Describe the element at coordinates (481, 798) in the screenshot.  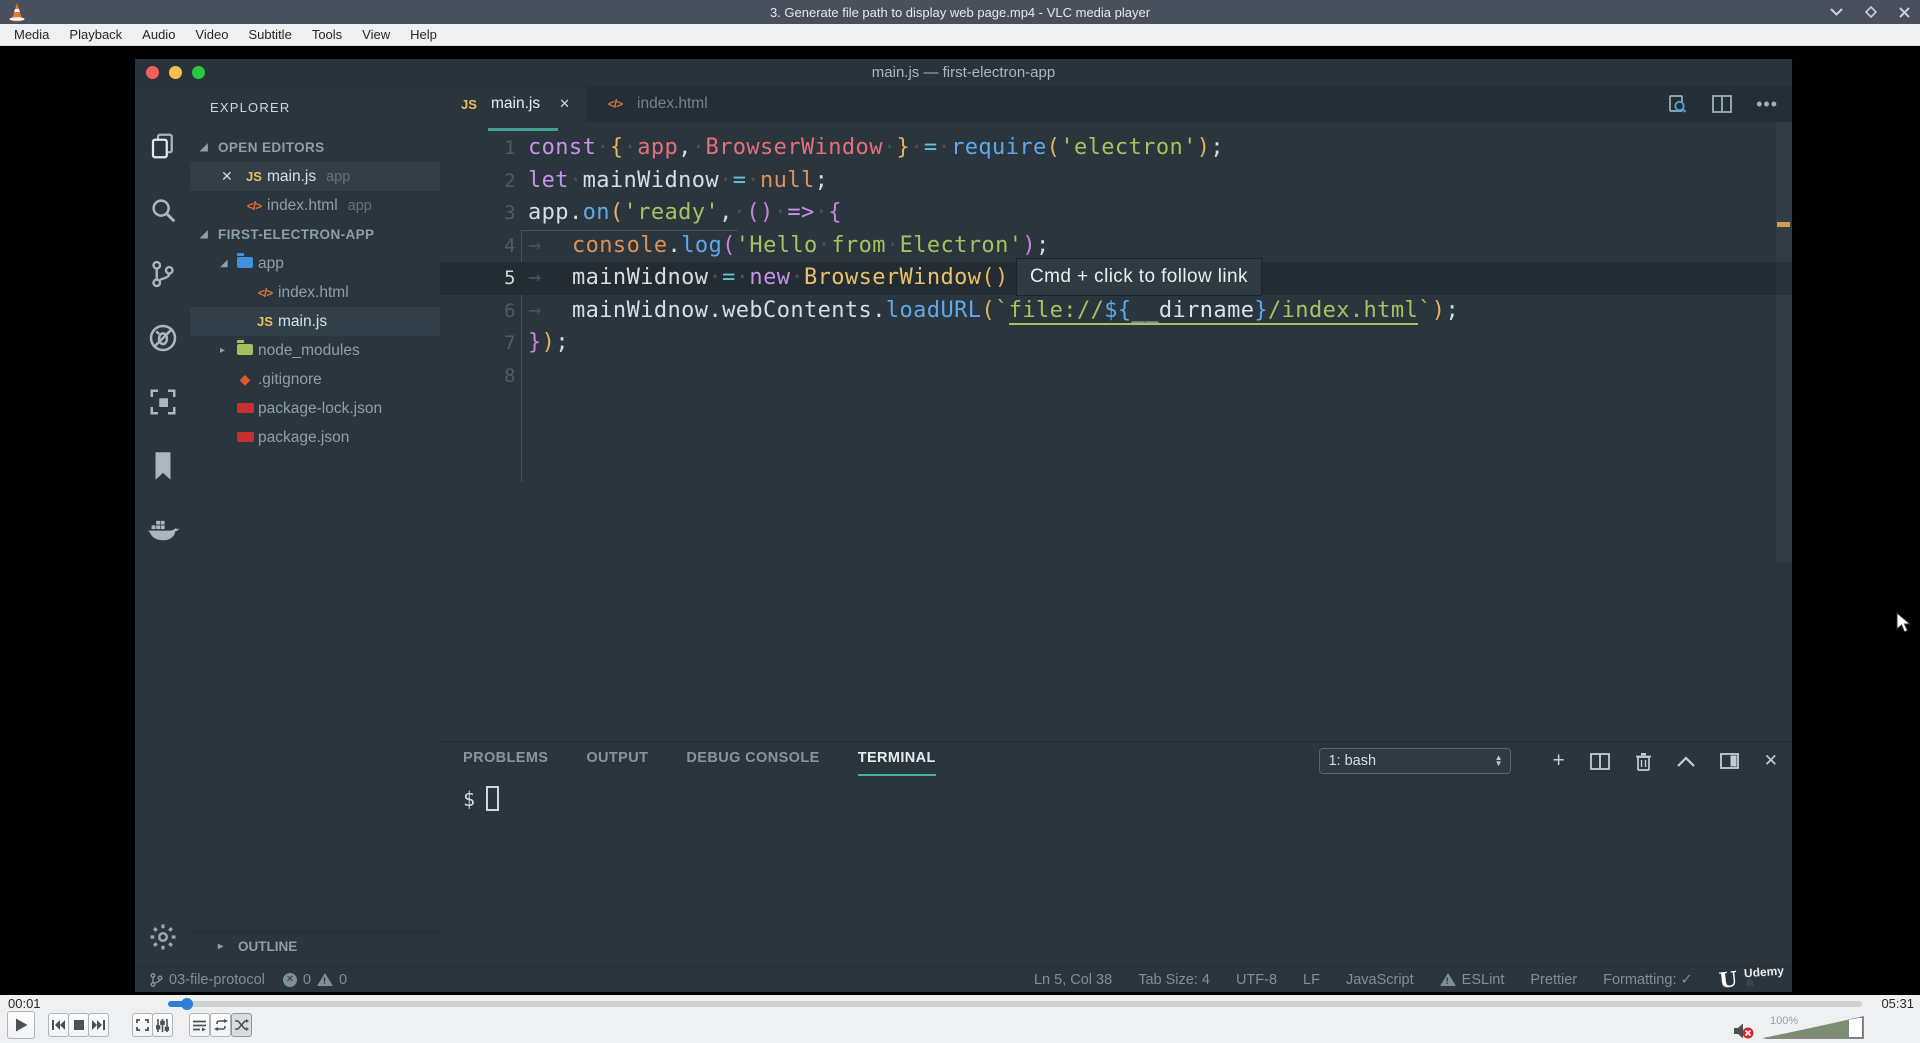
I see `terminal: $` at that location.